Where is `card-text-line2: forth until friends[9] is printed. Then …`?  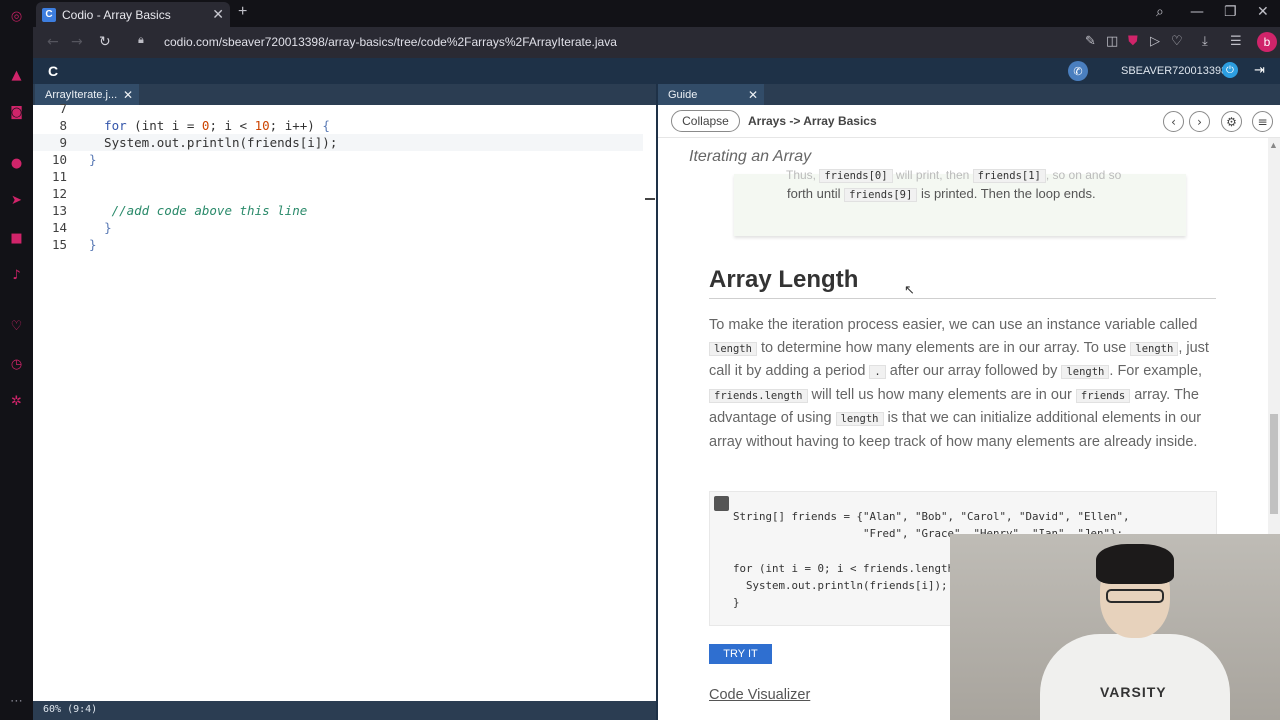
card-text-line2: forth until friends[9] is printed. Then … is located at coordinates (941, 194).